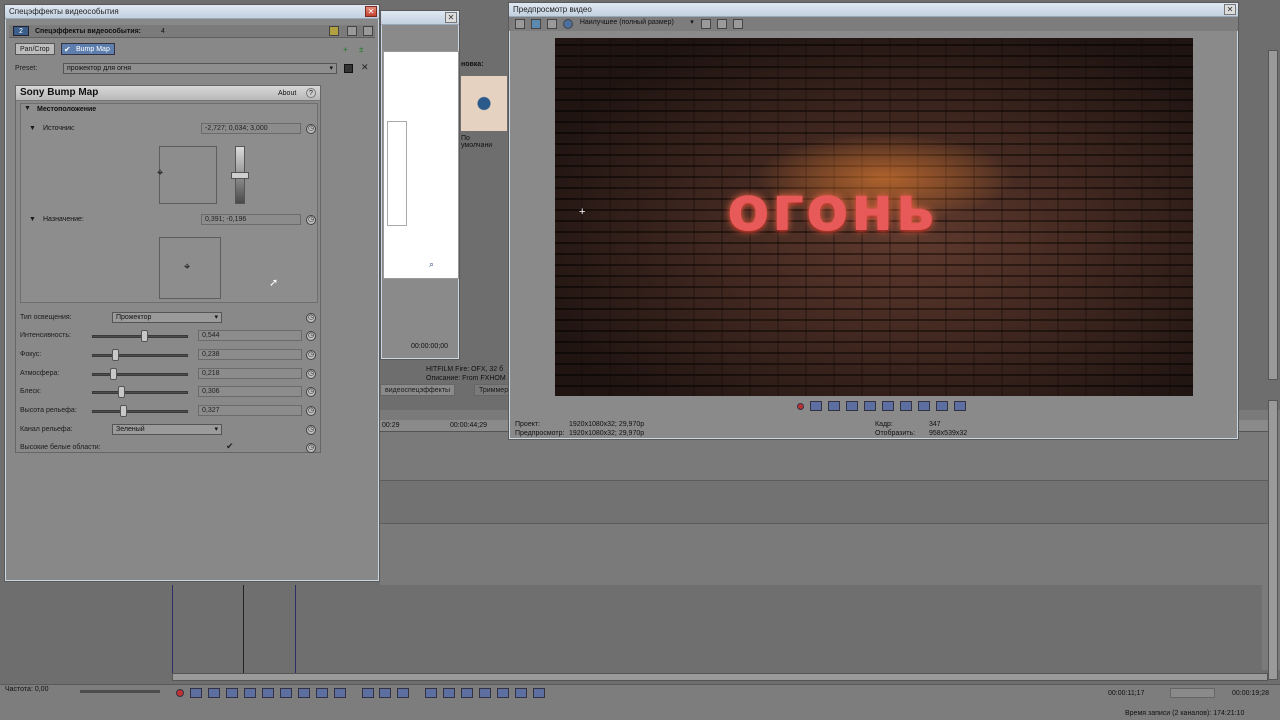 The width and height of the screenshot is (1280, 720). I want to click on source-crosshair-icon: ⌖, so click(160, 173).